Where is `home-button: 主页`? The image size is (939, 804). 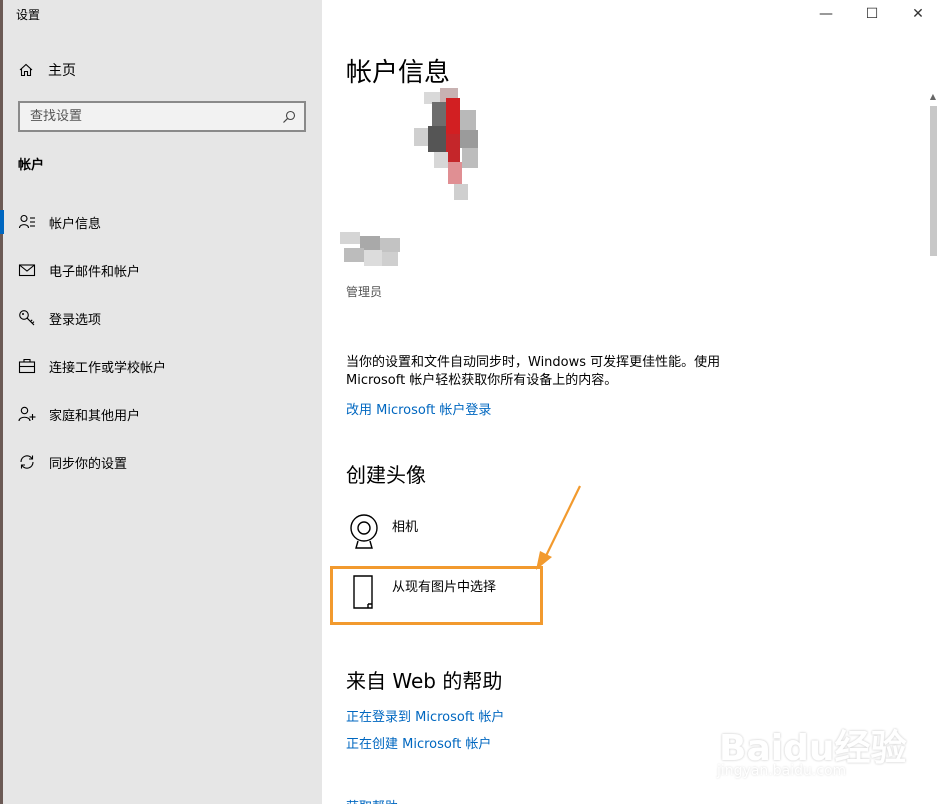 home-button: 主页 is located at coordinates (47, 70).